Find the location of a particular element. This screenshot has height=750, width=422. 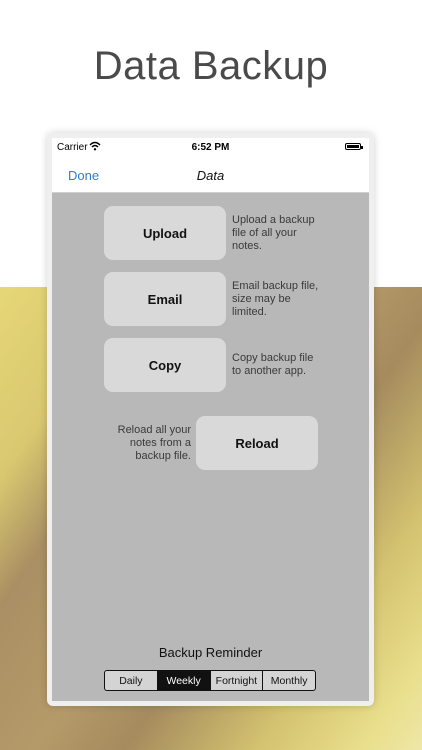

reload-button: Reload is located at coordinates (257, 443).